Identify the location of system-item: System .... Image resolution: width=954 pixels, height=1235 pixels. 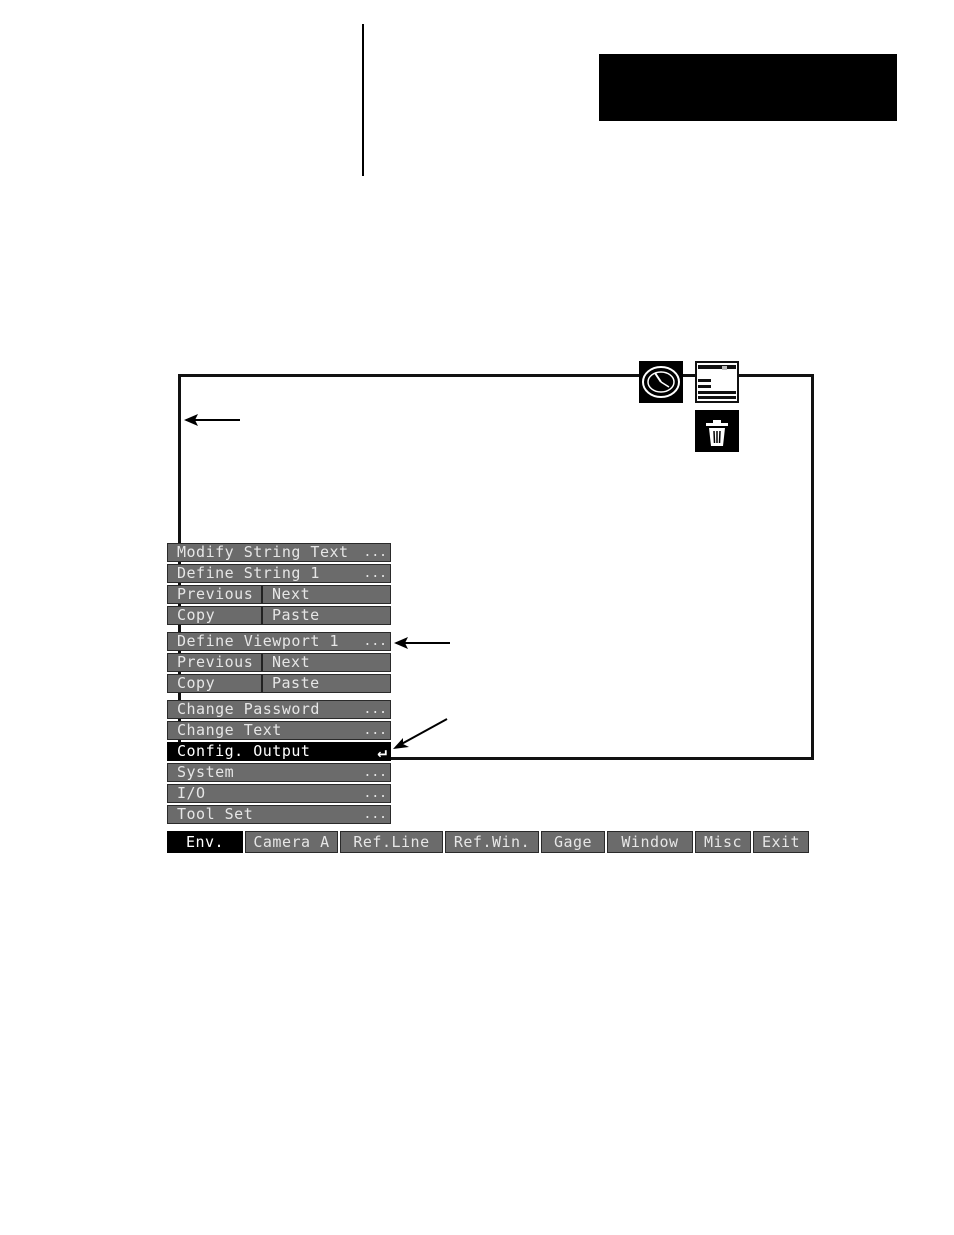
(279, 772).